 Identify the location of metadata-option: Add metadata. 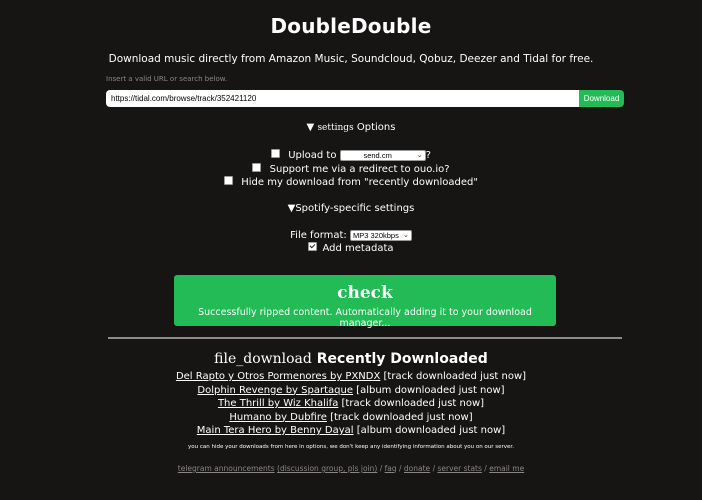
(351, 248).